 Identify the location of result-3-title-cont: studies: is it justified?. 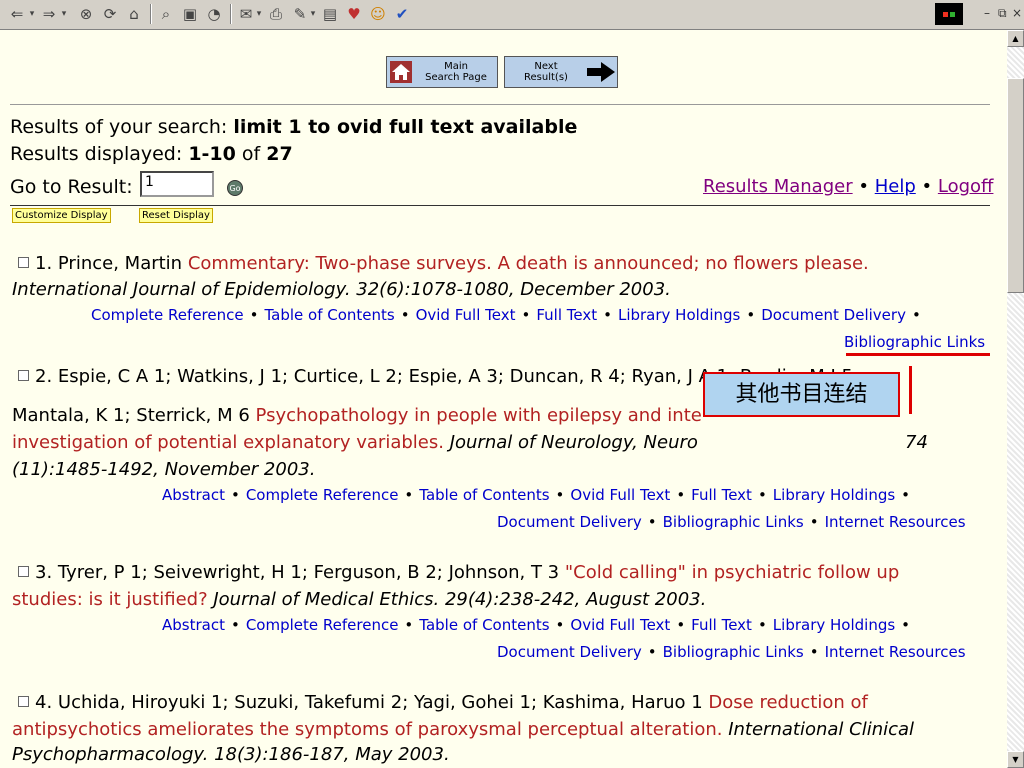
(110, 599).